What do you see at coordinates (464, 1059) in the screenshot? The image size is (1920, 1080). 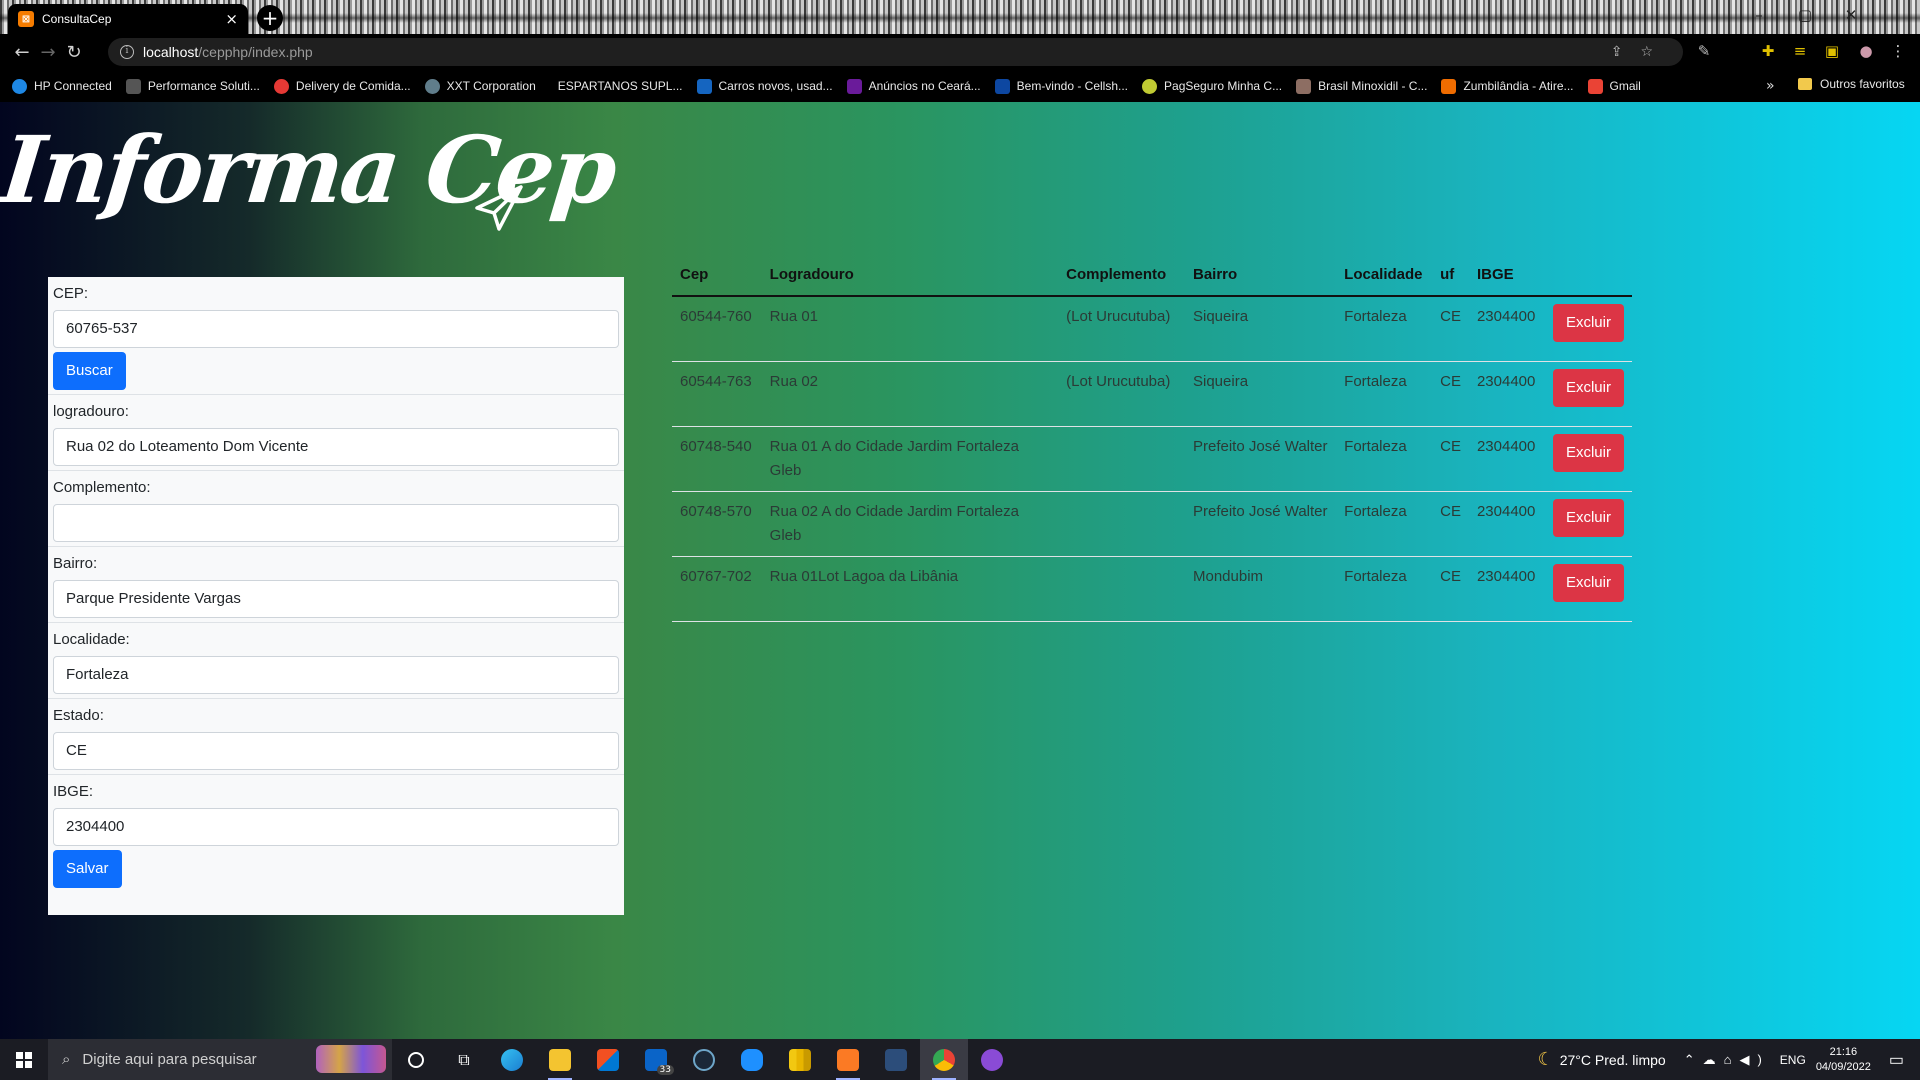 I see `task-view-icon: ⧉` at bounding box center [464, 1059].